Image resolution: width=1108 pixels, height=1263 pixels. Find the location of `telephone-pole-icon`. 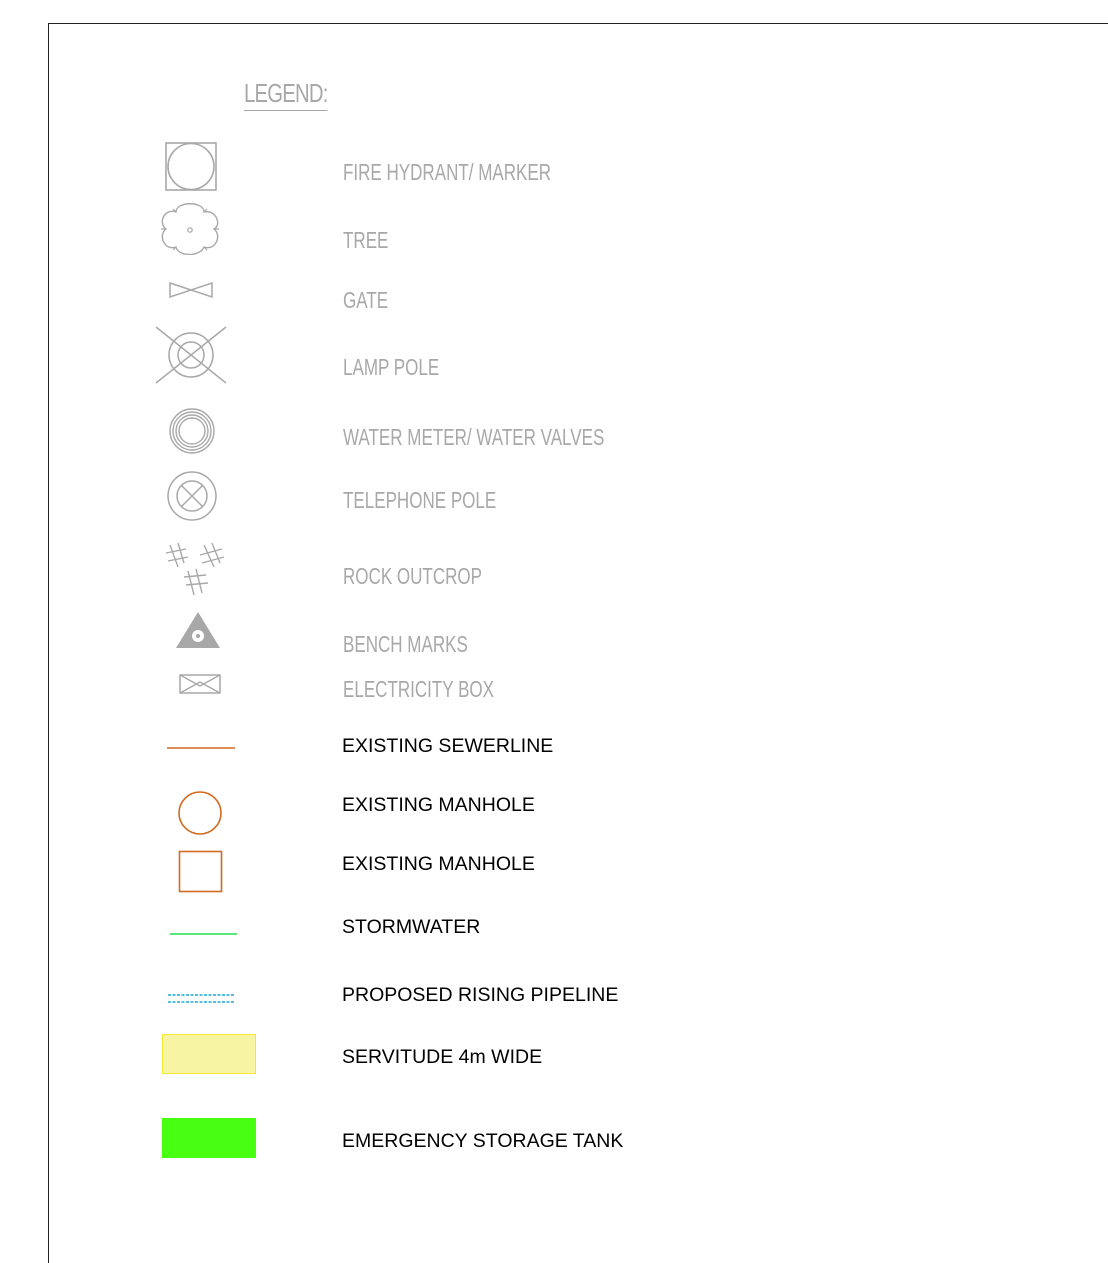

telephone-pole-icon is located at coordinates (192, 496).